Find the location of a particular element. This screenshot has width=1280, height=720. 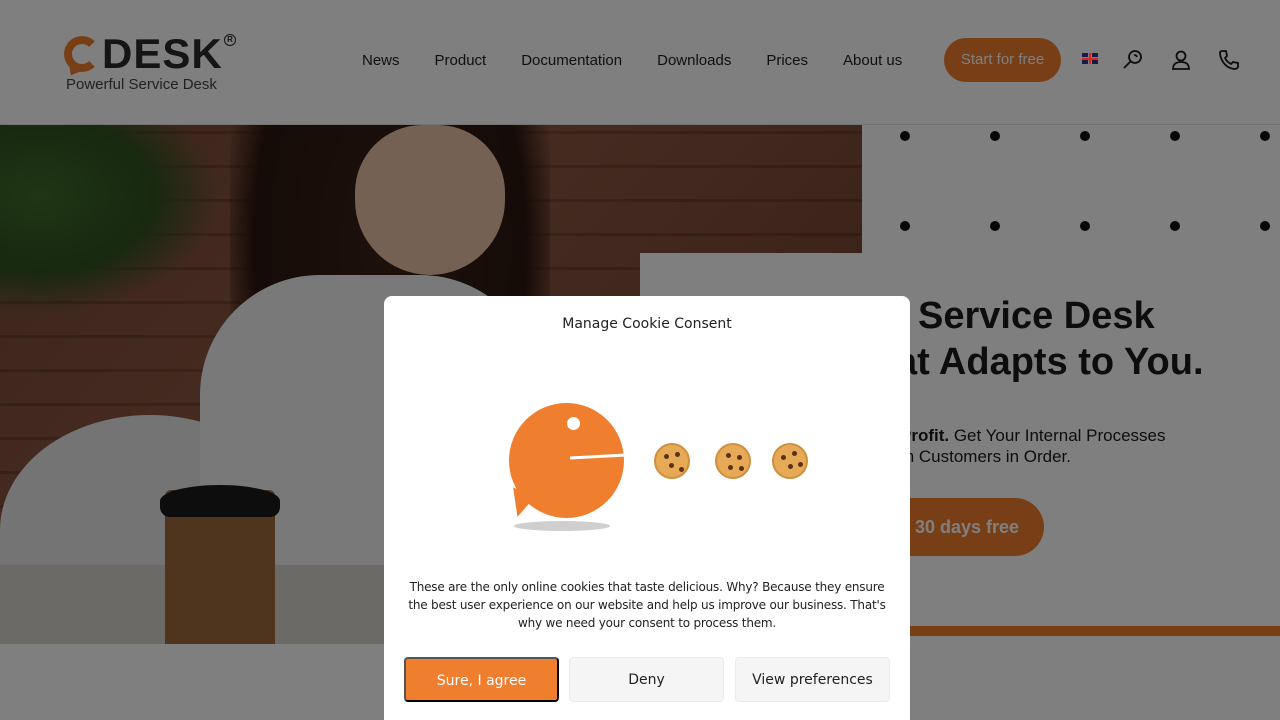

cookie-illustration is located at coordinates (649, 441).